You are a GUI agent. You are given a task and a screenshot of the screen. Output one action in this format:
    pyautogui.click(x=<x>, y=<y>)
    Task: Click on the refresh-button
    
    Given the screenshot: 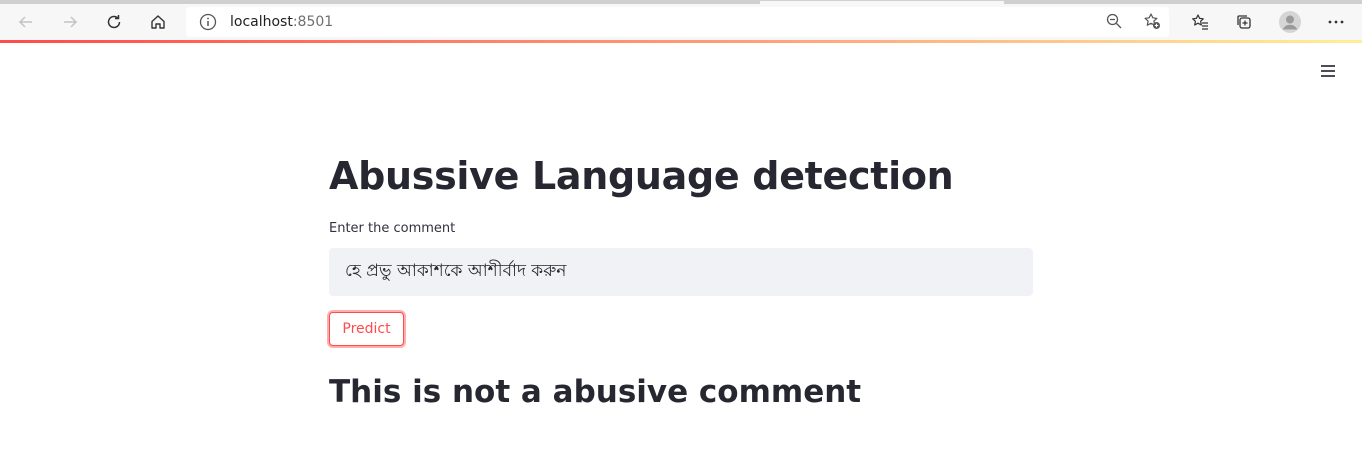 What is the action you would take?
    pyautogui.click(x=114, y=22)
    